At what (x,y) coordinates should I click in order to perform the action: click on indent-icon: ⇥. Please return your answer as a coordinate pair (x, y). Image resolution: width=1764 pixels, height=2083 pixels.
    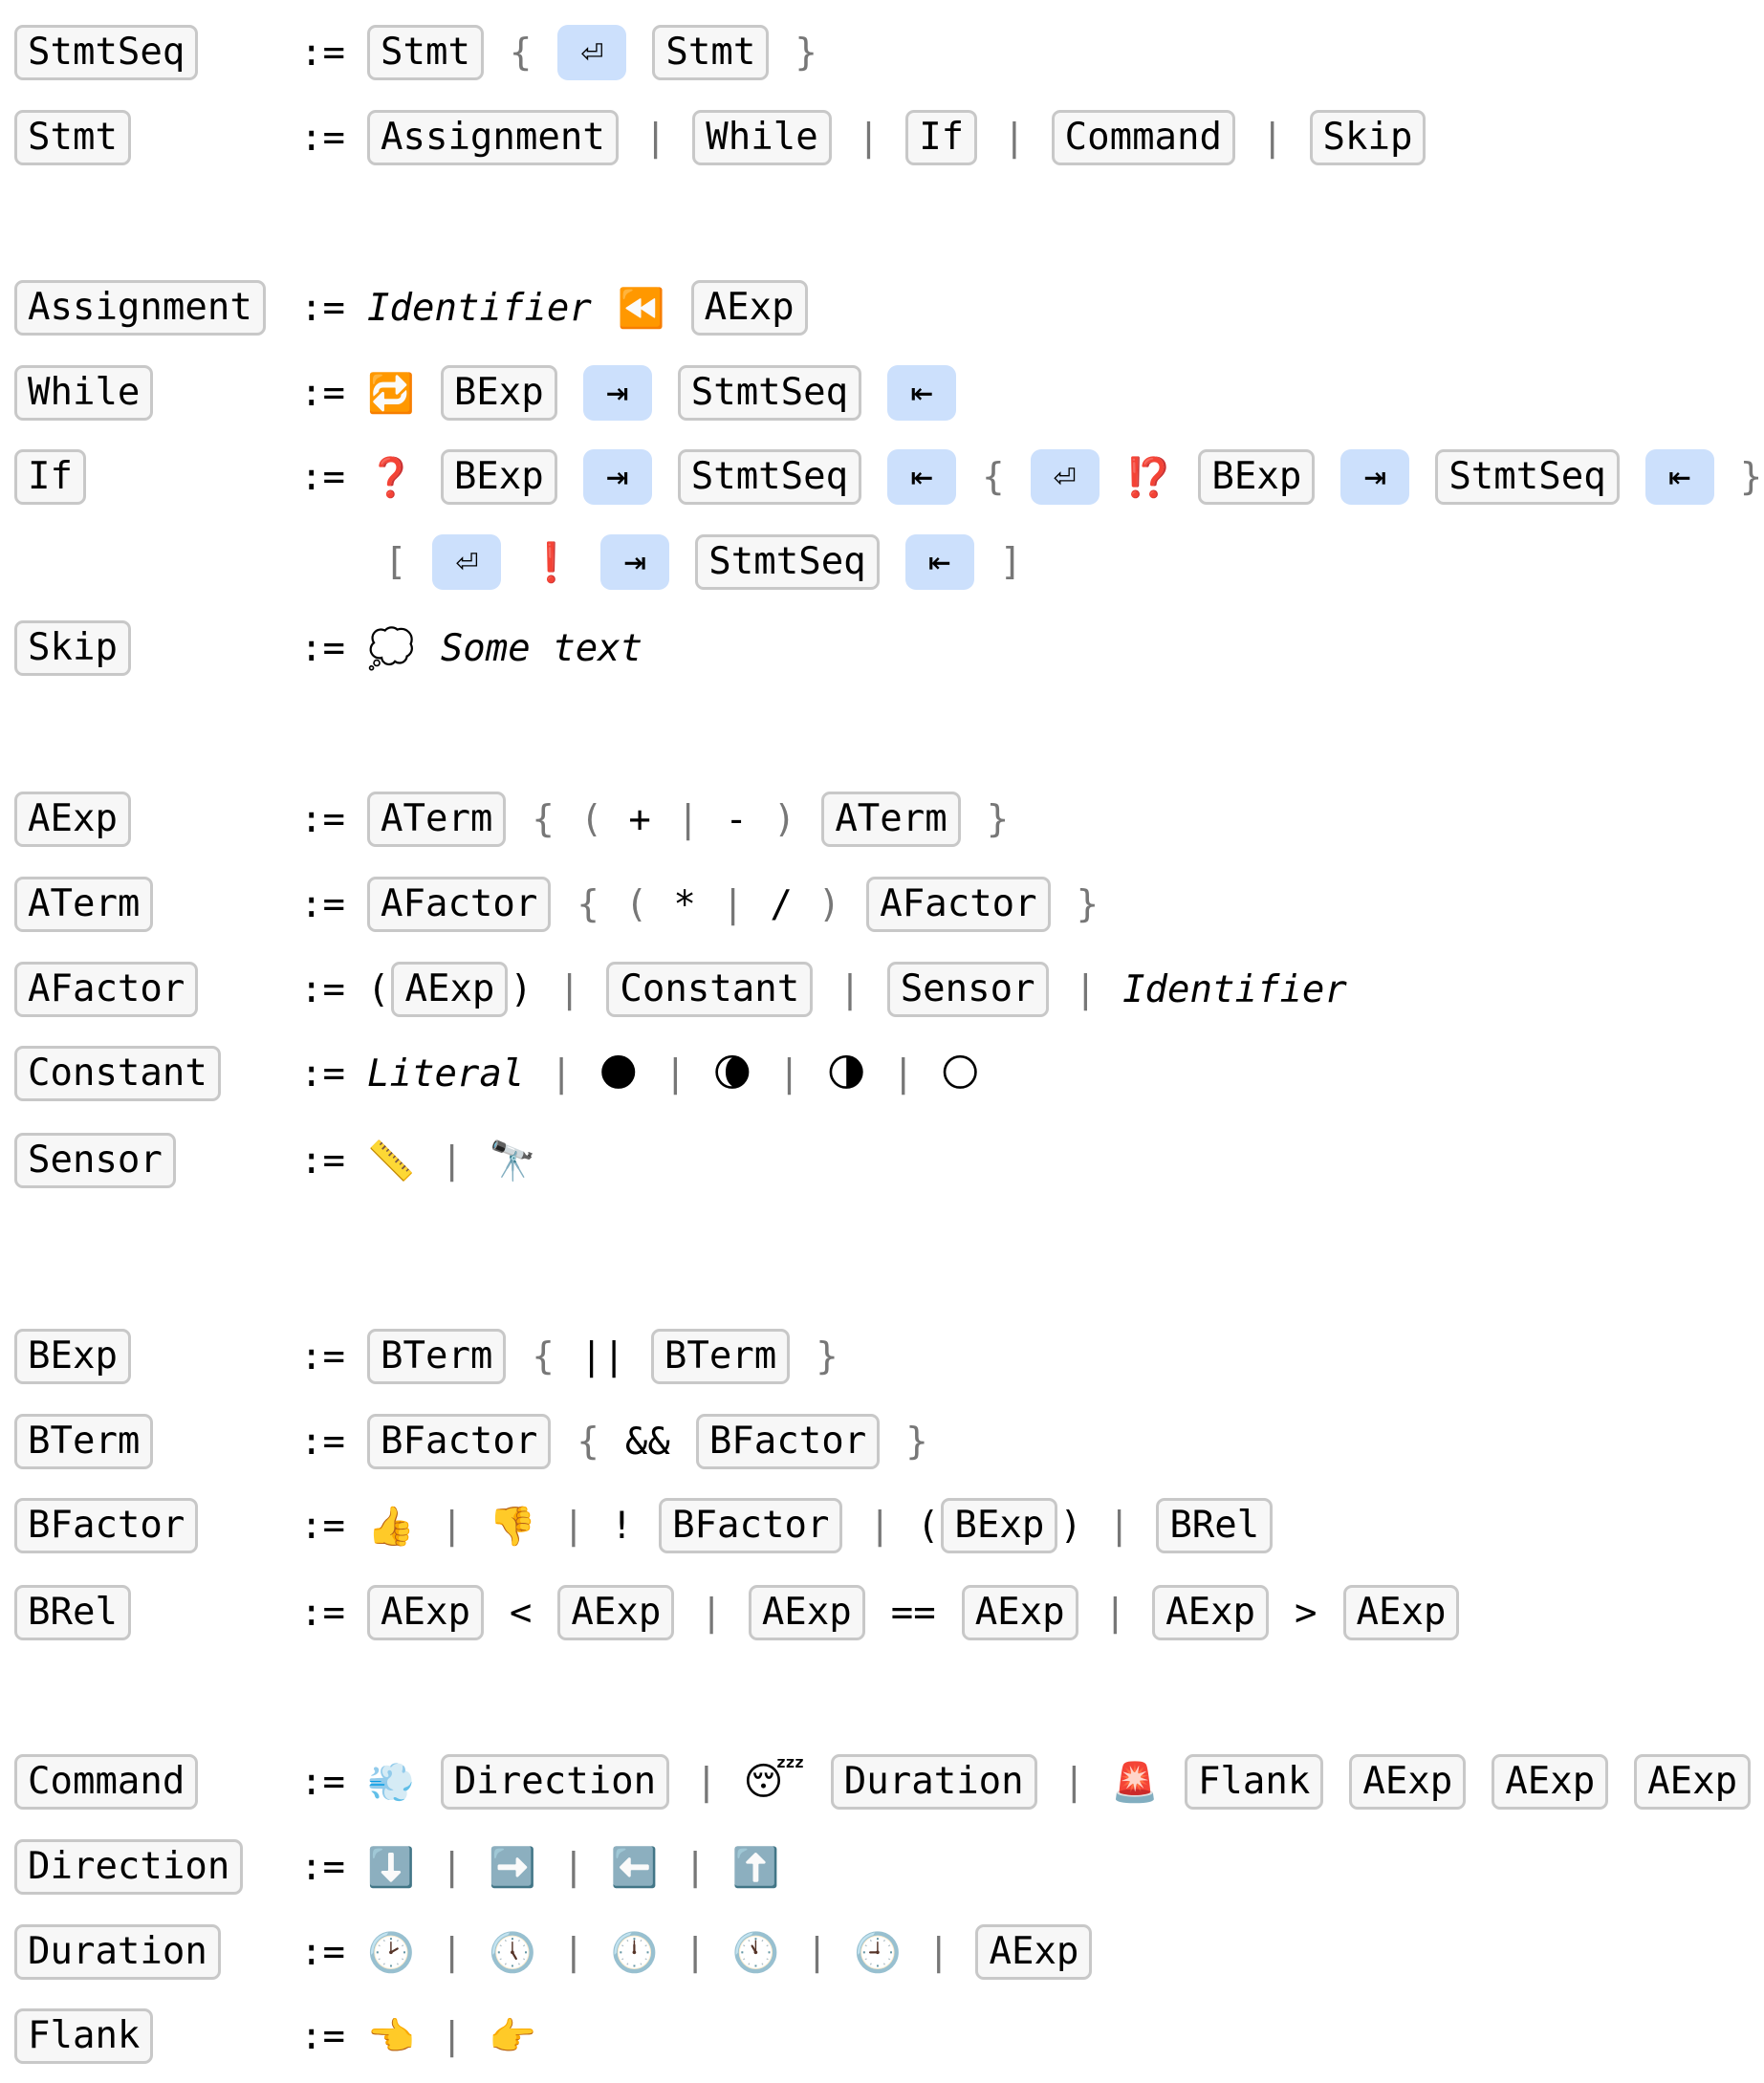
    Looking at the image, I should click on (635, 562).